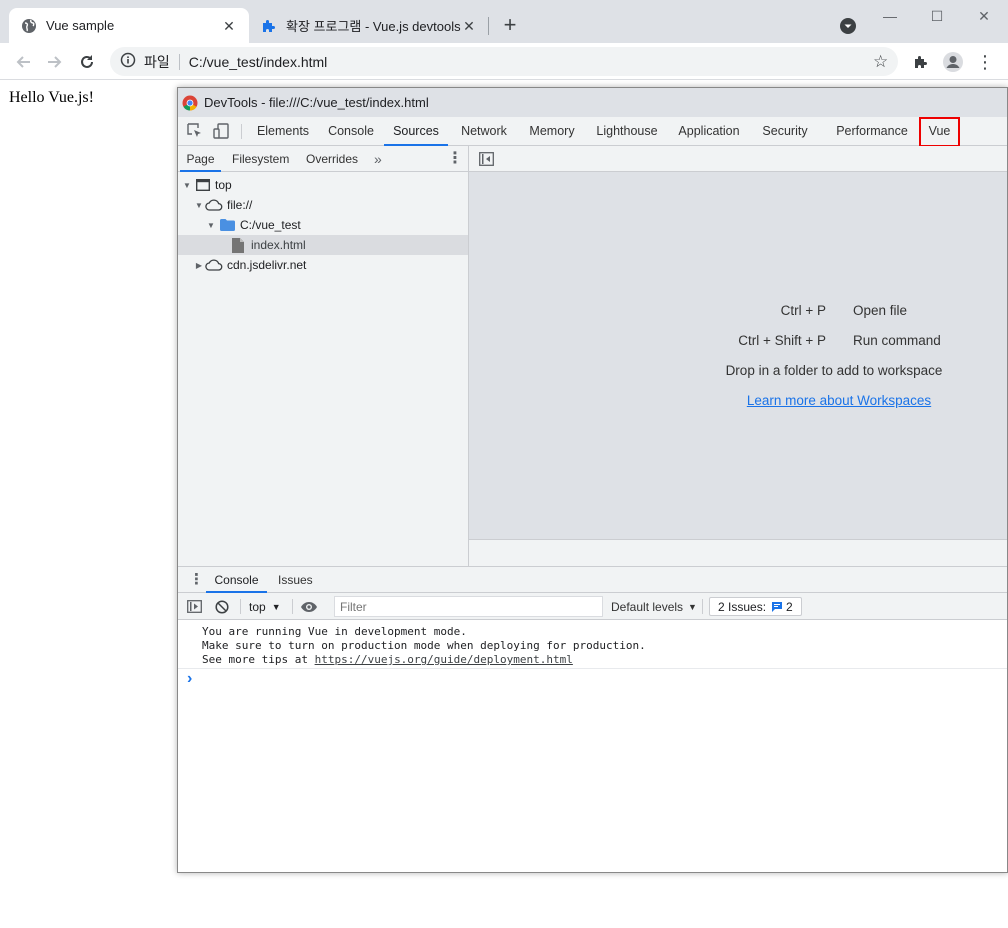 Image resolution: width=1008 pixels, height=928 pixels. What do you see at coordinates (351, 131) in the screenshot?
I see `tab-console: Console` at bounding box center [351, 131].